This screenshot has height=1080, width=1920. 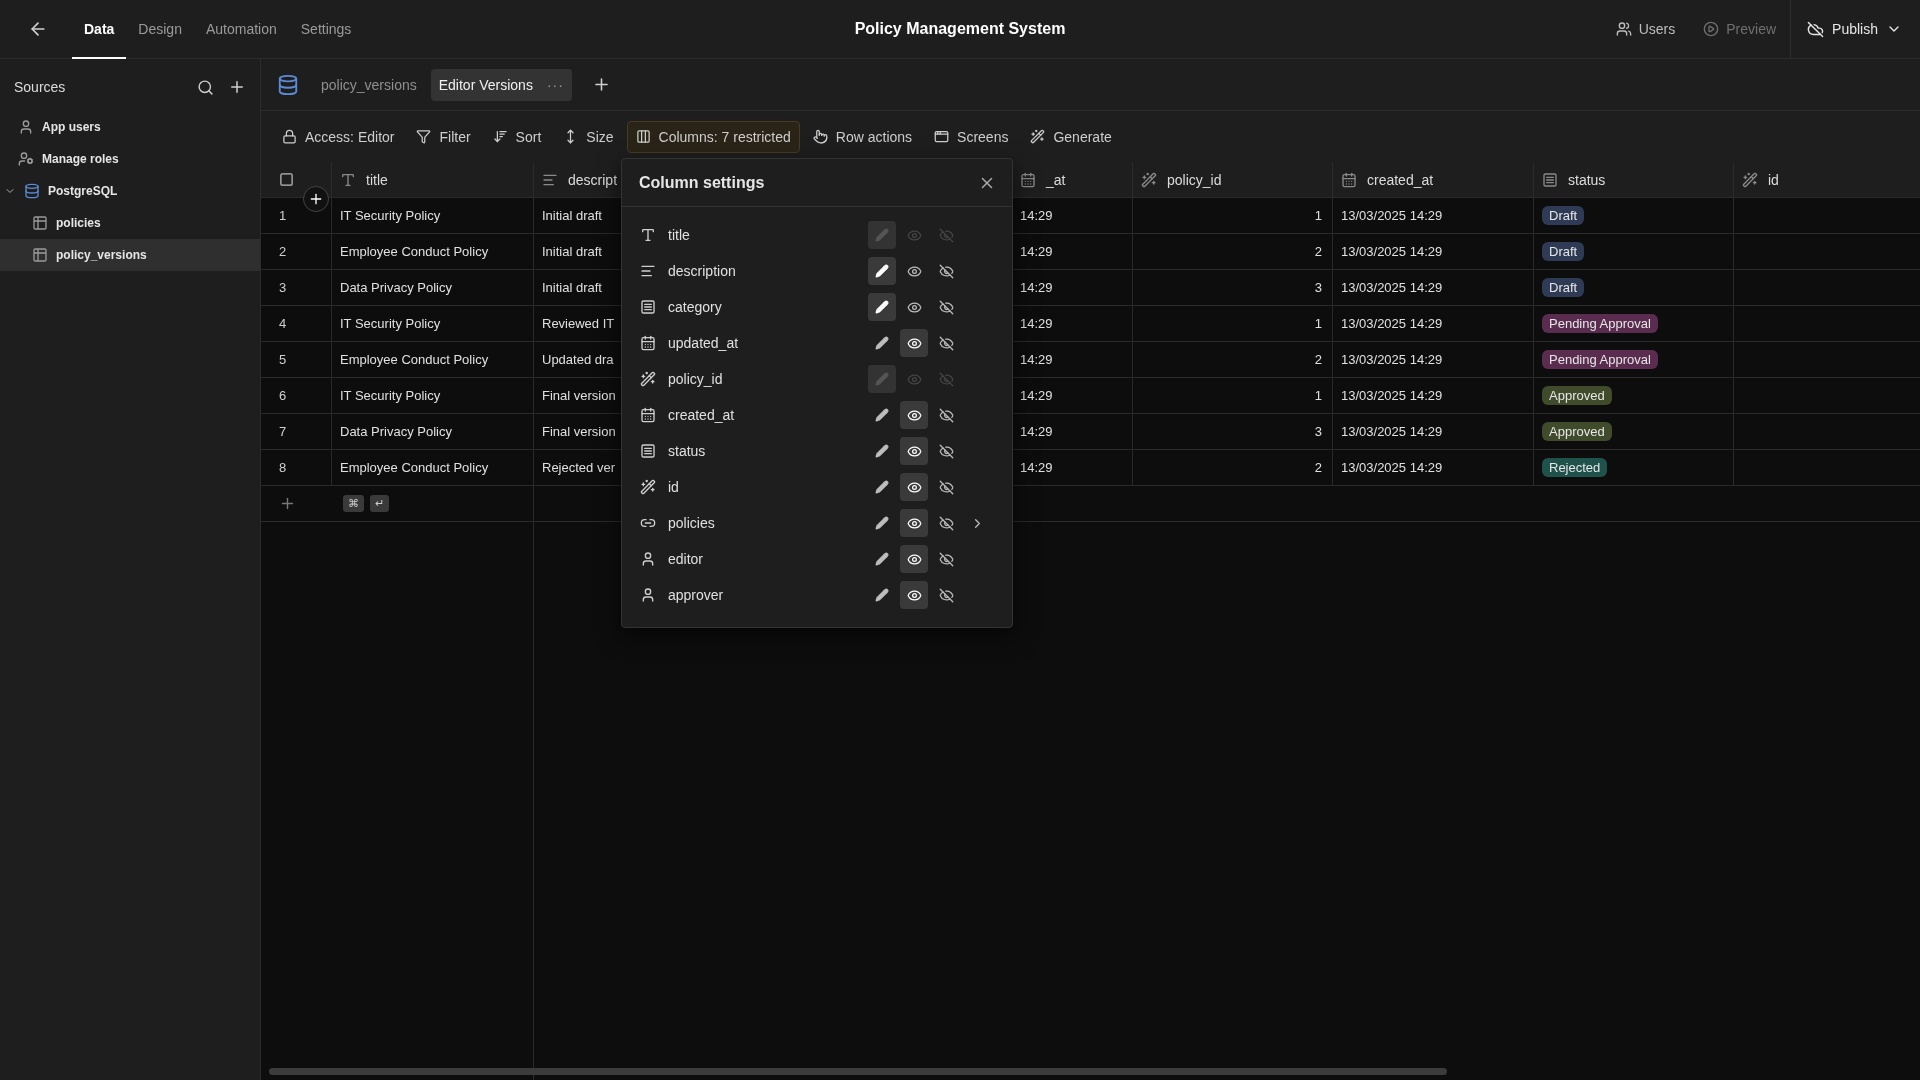 I want to click on paragraph-icon, so click(x=648, y=271).